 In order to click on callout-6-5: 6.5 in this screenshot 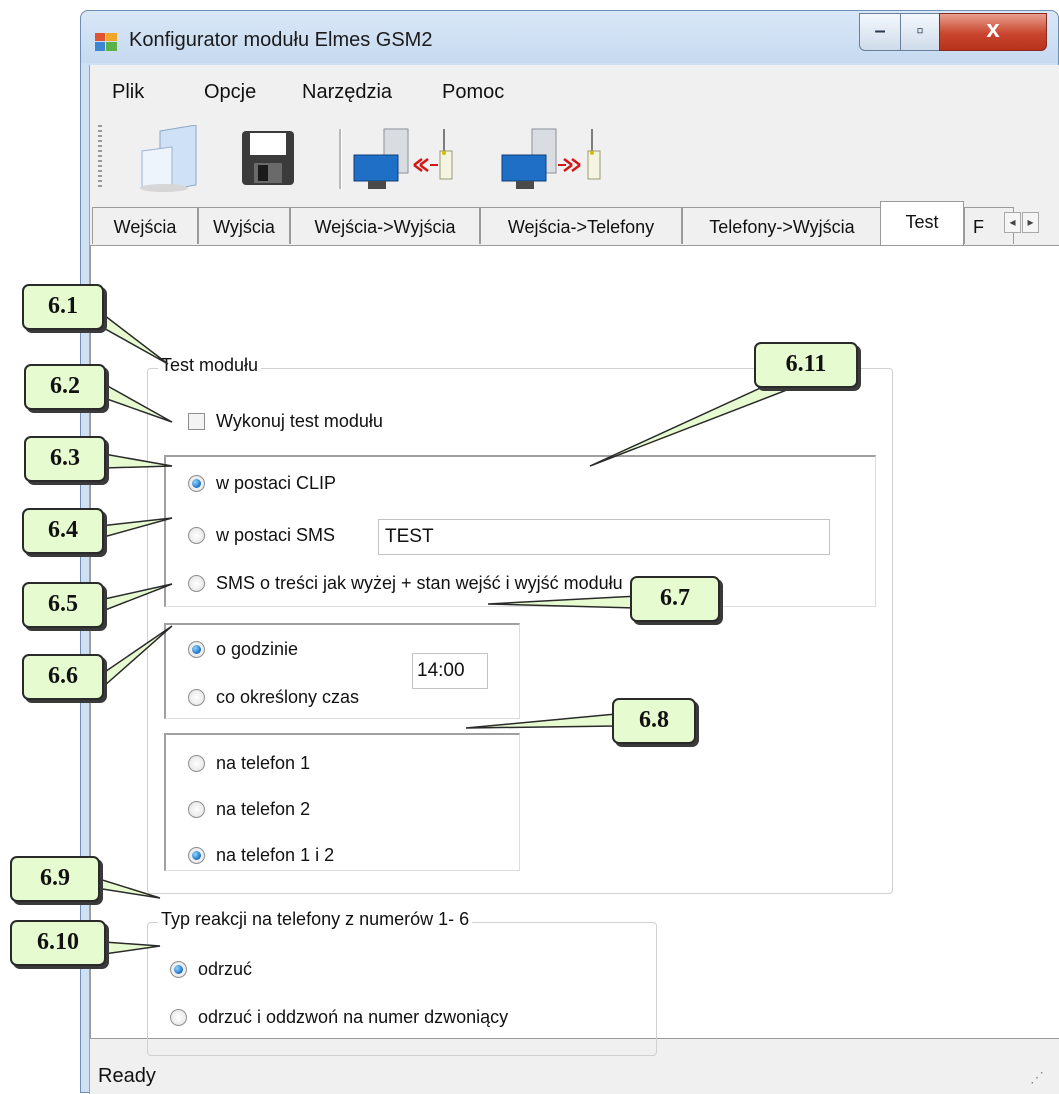, I will do `click(63, 605)`.